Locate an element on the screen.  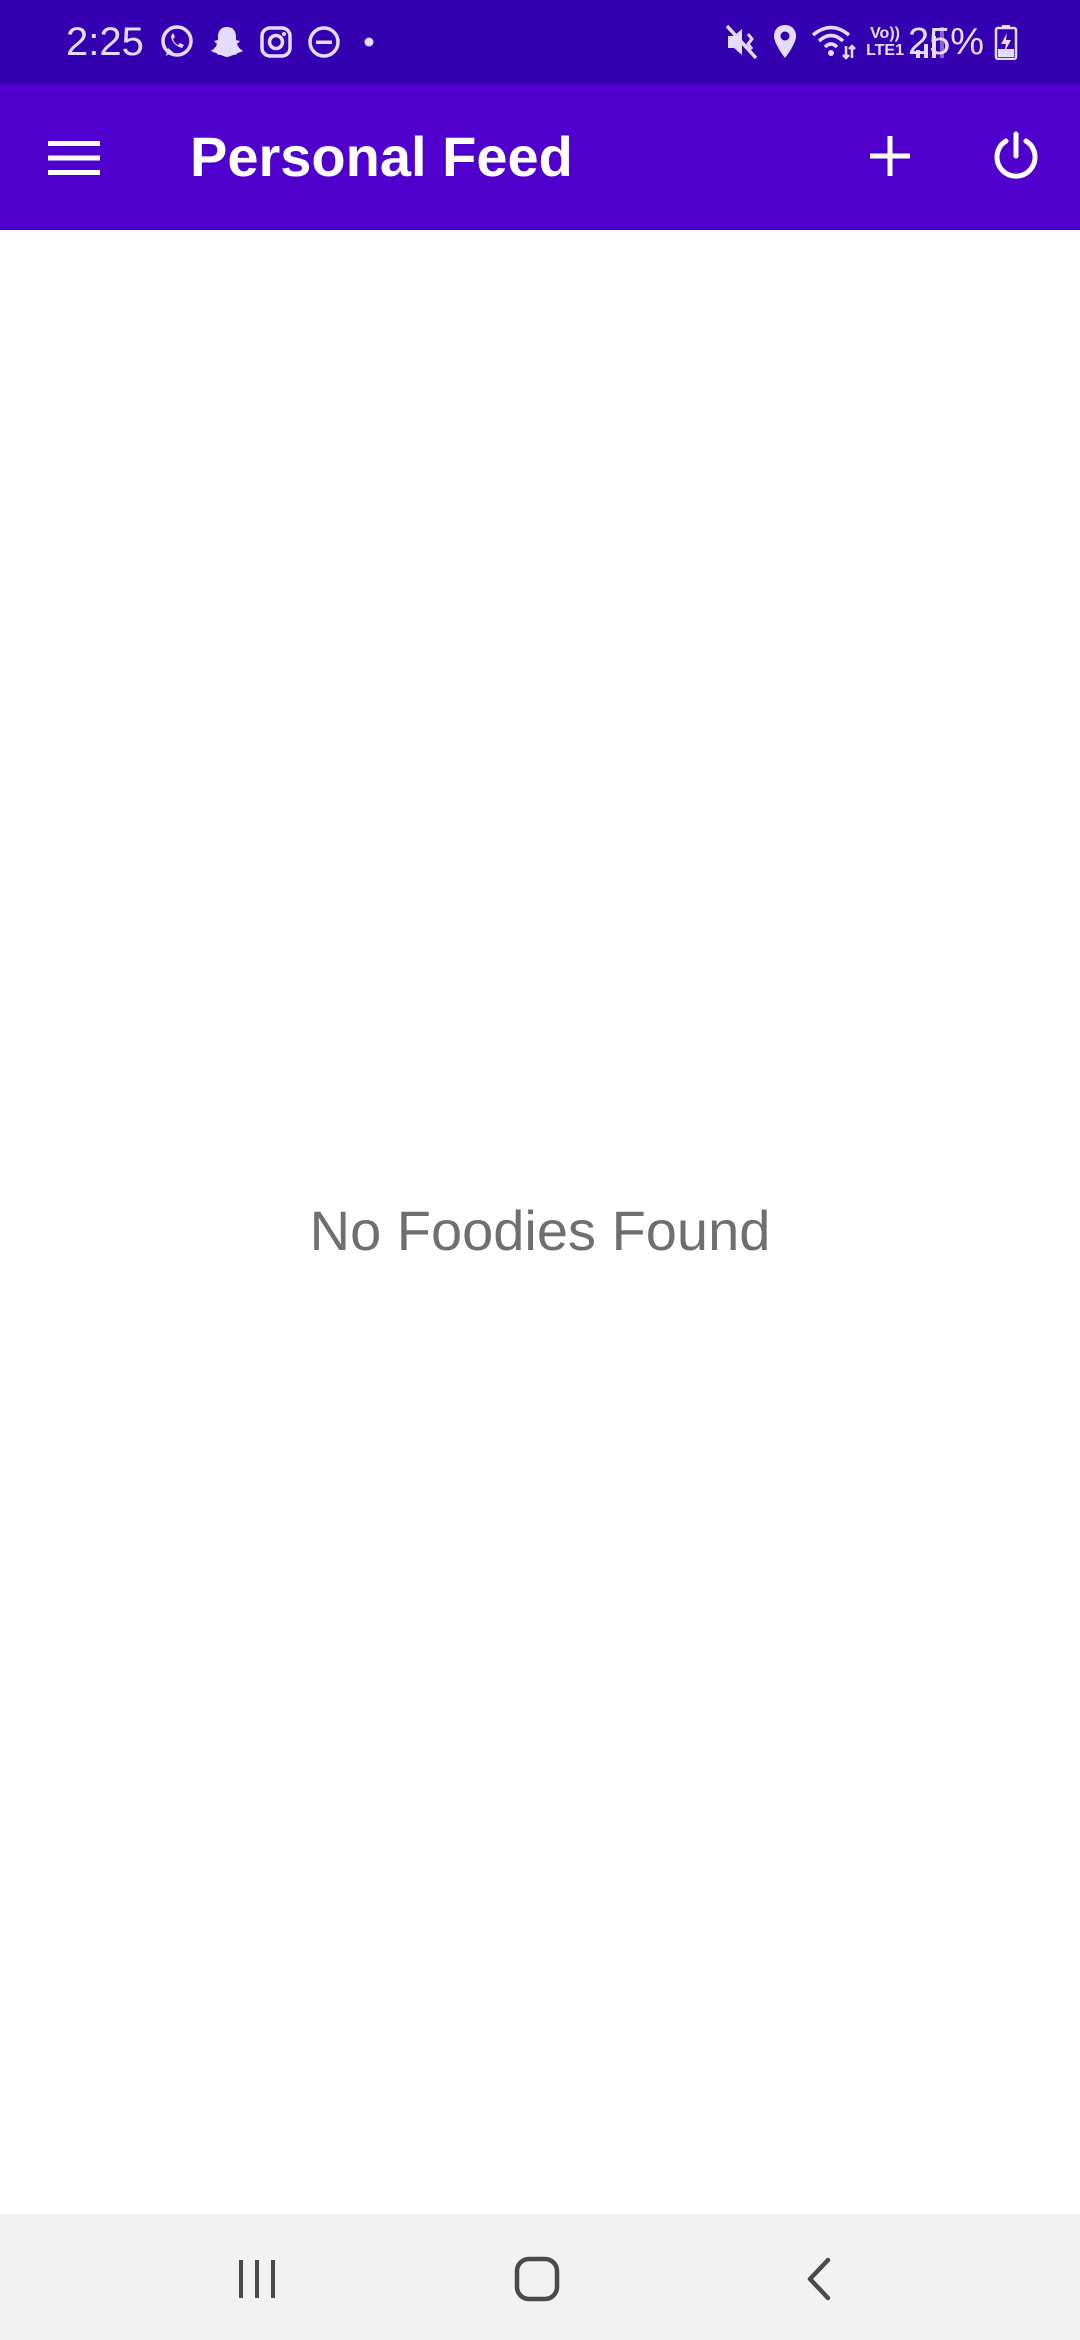
home-button is located at coordinates (537, 2279).